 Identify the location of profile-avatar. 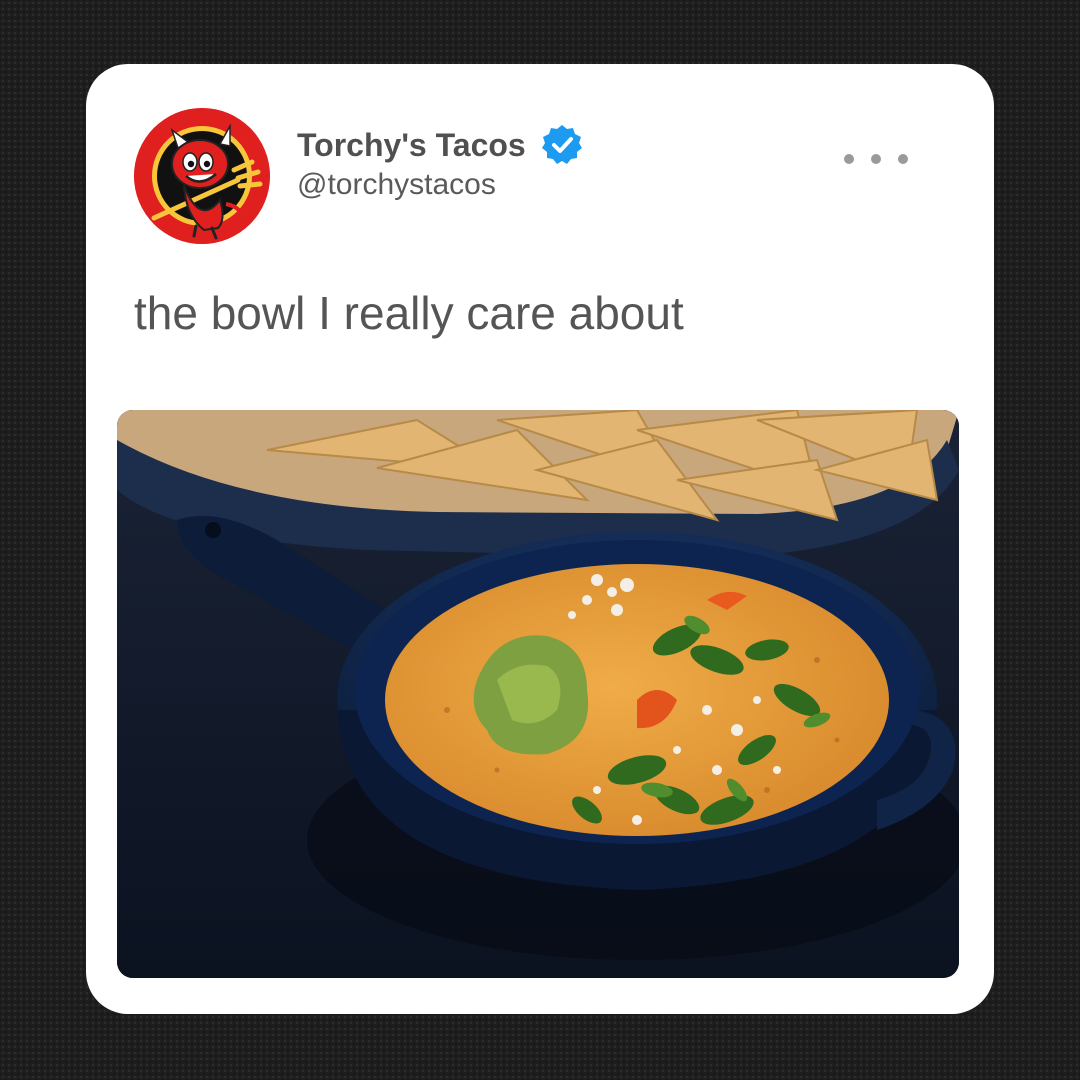
(202, 176).